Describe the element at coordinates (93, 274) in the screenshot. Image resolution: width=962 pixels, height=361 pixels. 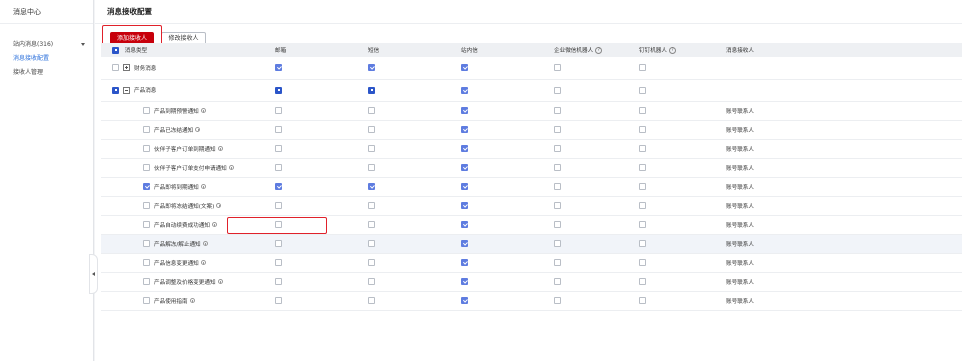
I see `sidebar-collapse-handle` at that location.